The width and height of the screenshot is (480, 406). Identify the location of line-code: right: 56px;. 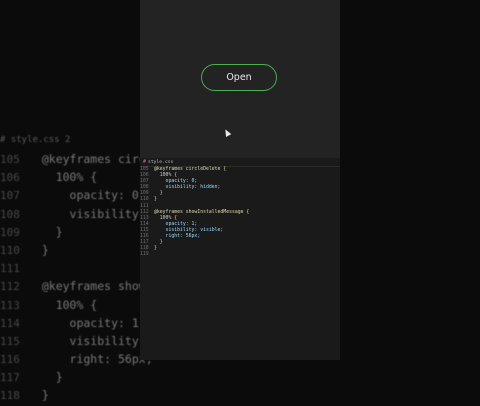
(177, 237).